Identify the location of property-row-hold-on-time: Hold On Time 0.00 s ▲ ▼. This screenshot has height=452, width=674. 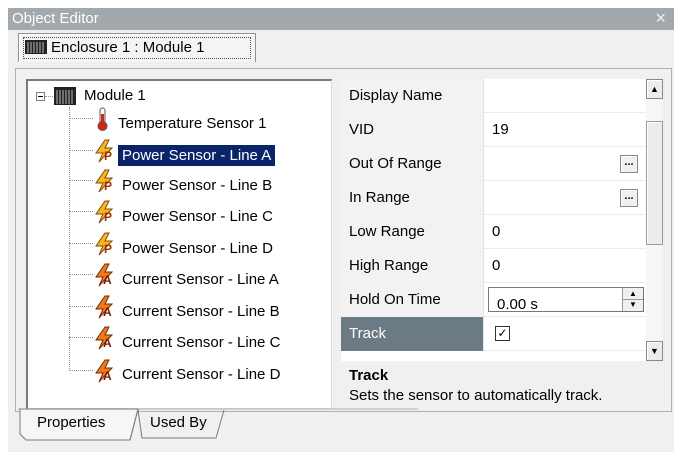
(493, 300).